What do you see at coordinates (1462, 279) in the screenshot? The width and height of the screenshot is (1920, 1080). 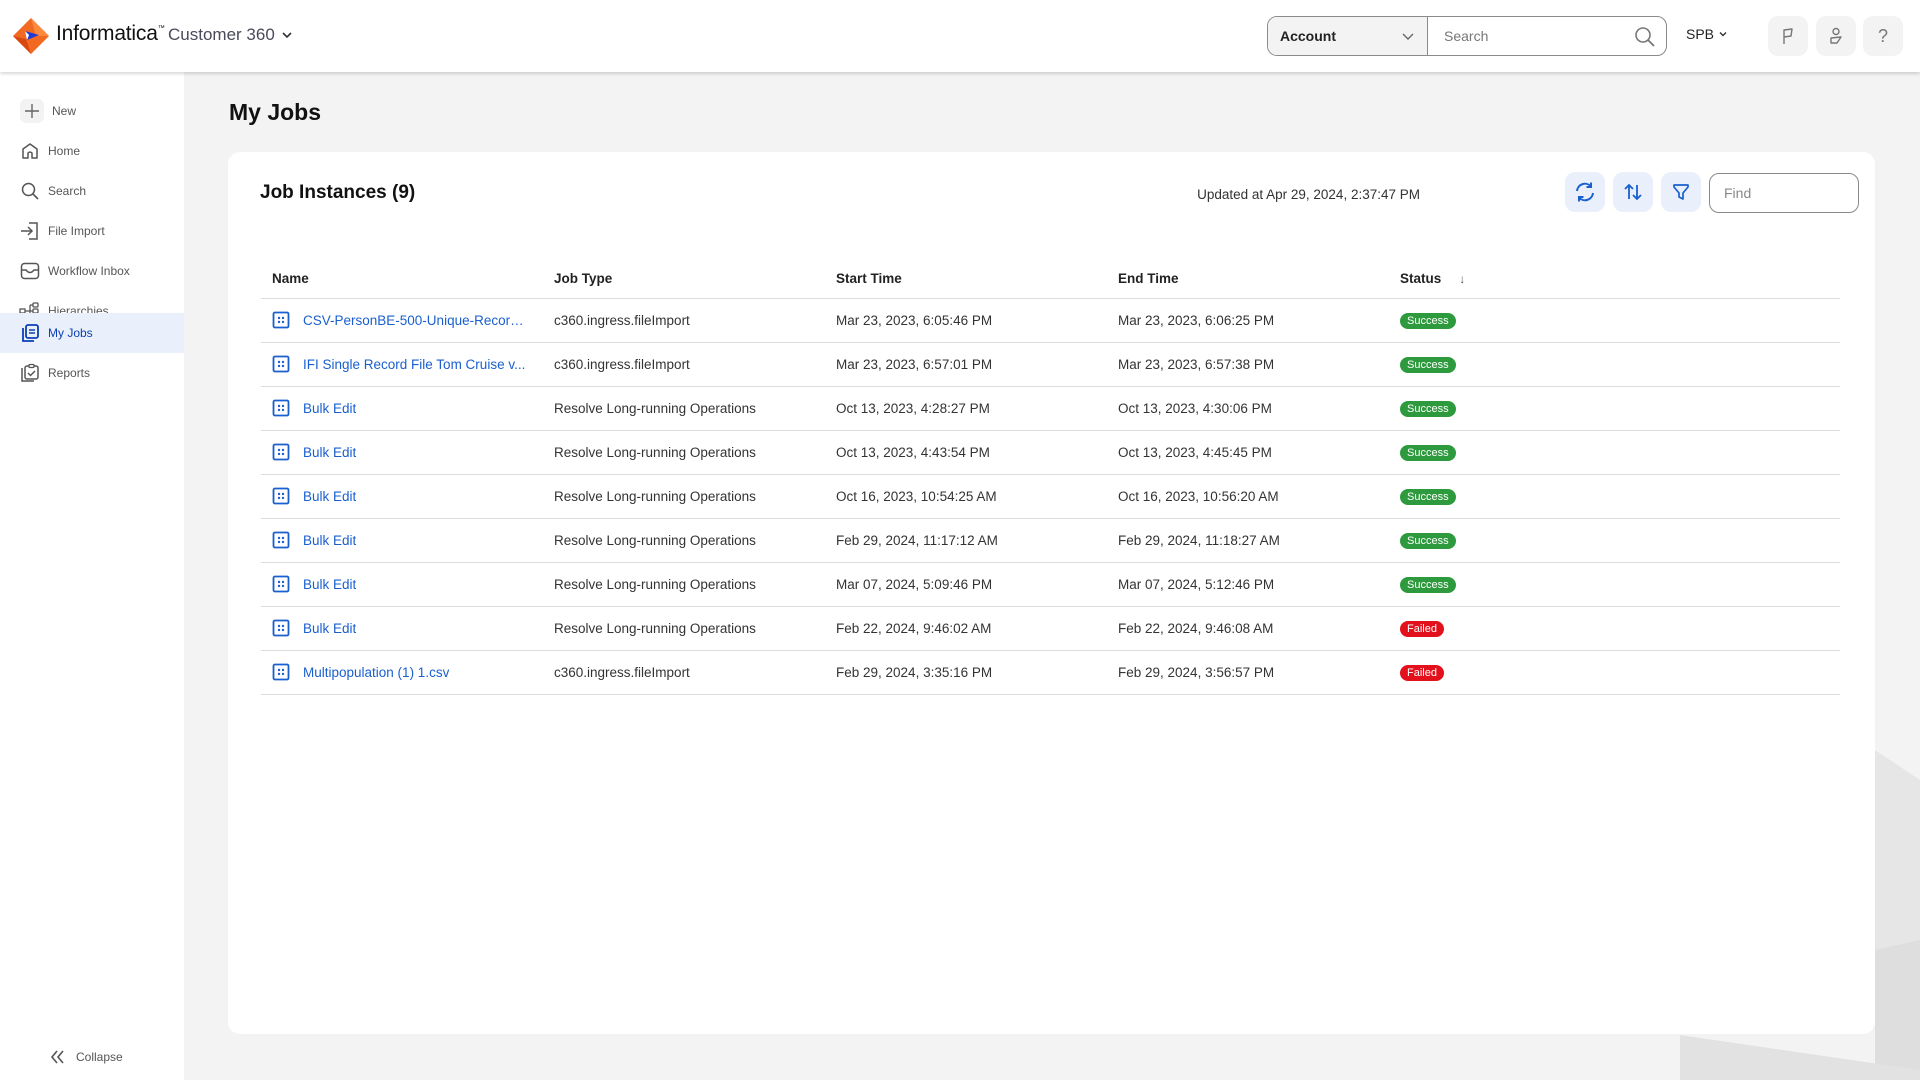 I see `sort-descending-icon: ↓` at bounding box center [1462, 279].